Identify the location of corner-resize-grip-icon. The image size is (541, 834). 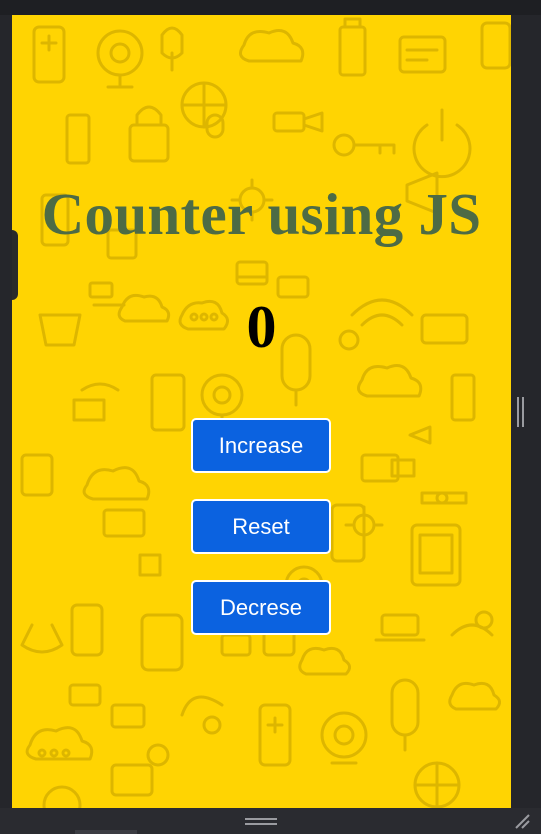
(522, 821).